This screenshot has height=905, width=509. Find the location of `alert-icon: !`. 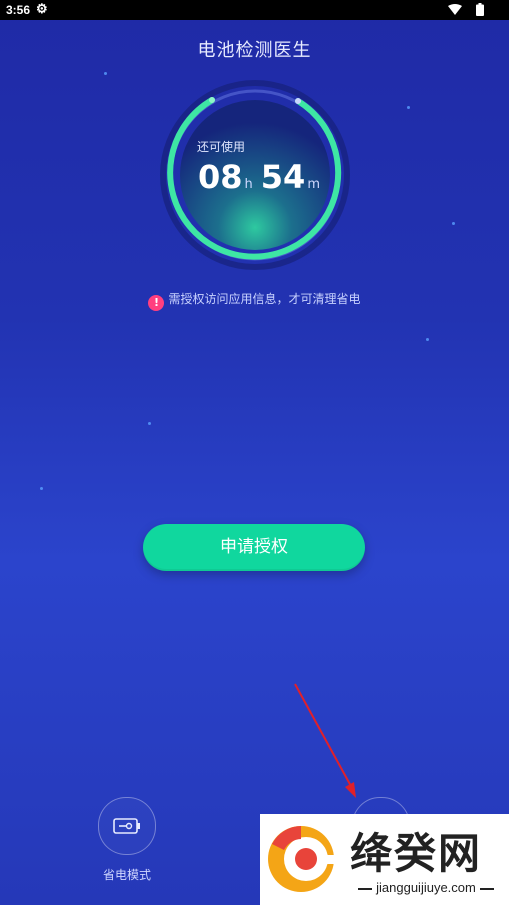

alert-icon: ! is located at coordinates (156, 303).